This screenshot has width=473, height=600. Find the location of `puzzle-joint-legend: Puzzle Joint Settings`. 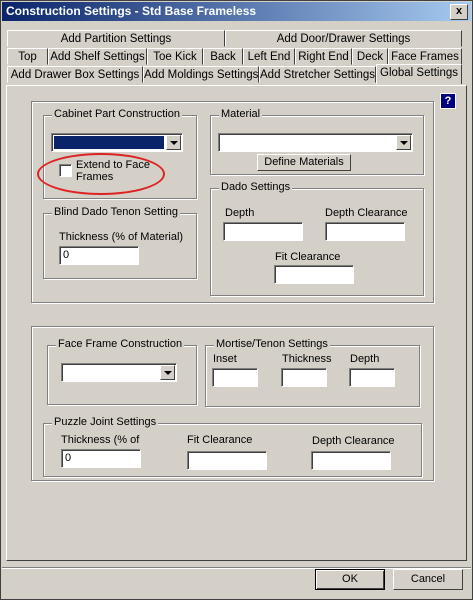

puzzle-joint-legend: Puzzle Joint Settings is located at coordinates (105, 422).